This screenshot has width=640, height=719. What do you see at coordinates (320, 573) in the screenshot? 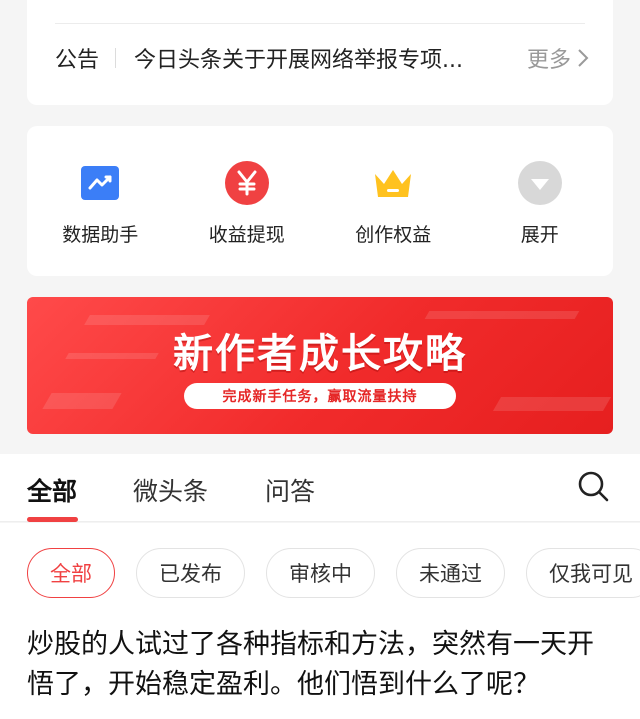
I see `filter-chip-reviewing: 审核中` at bounding box center [320, 573].